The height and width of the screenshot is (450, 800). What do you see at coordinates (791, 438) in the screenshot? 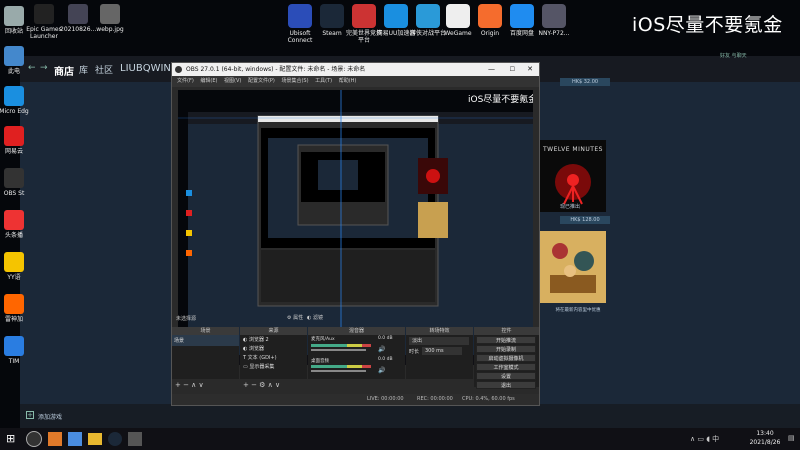
I see `notification-icon: ▤` at bounding box center [791, 438].